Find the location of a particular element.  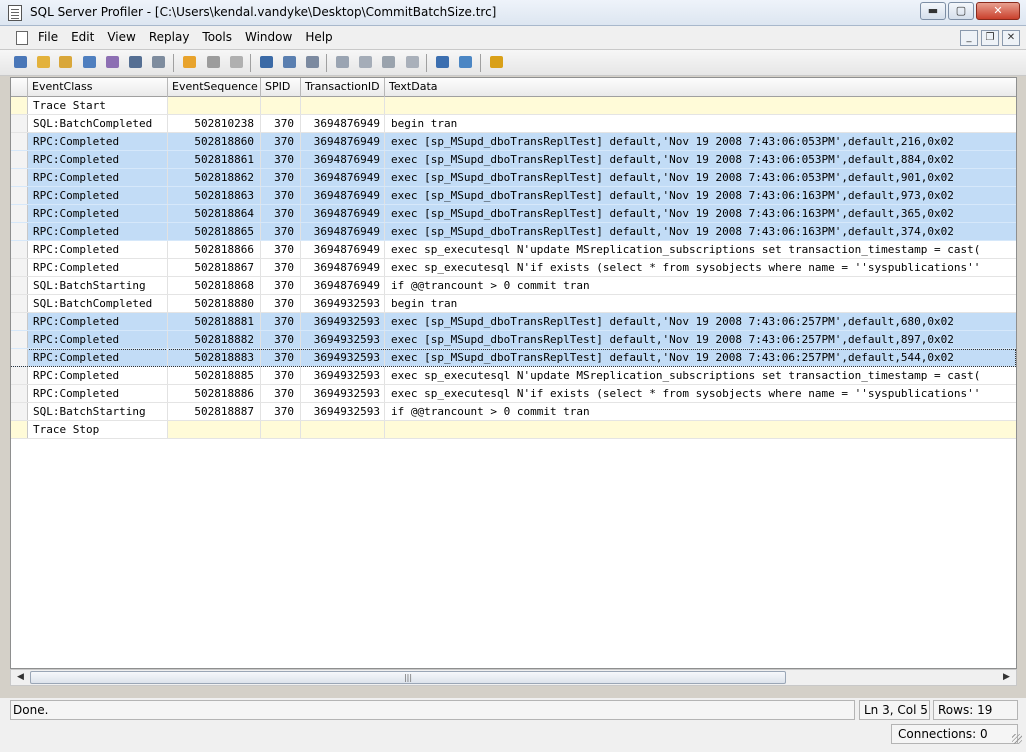

column-header-spid: SPID is located at coordinates (281, 87).